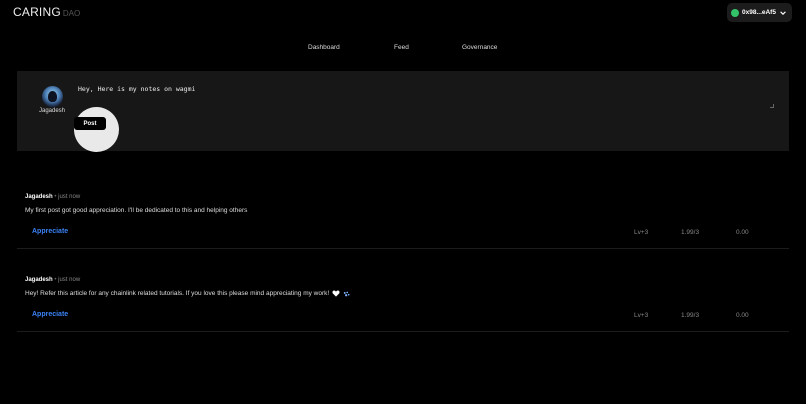 The width and height of the screenshot is (806, 404). Describe the element at coordinates (90, 123) in the screenshot. I see `post-button: Post` at that location.